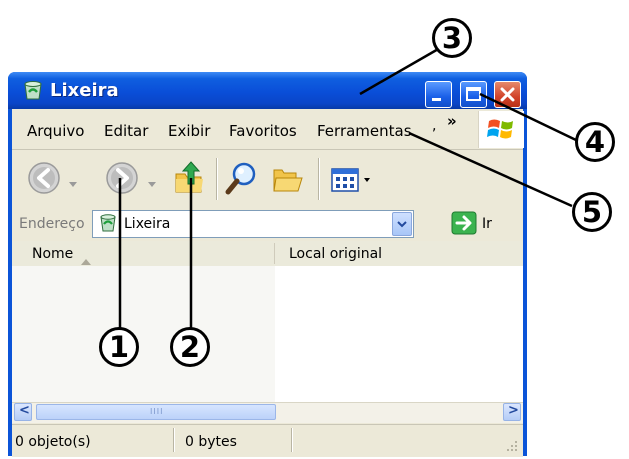 This screenshot has width=629, height=459. Describe the element at coordinates (452, 38) in the screenshot. I see `callout-3: 3` at that location.